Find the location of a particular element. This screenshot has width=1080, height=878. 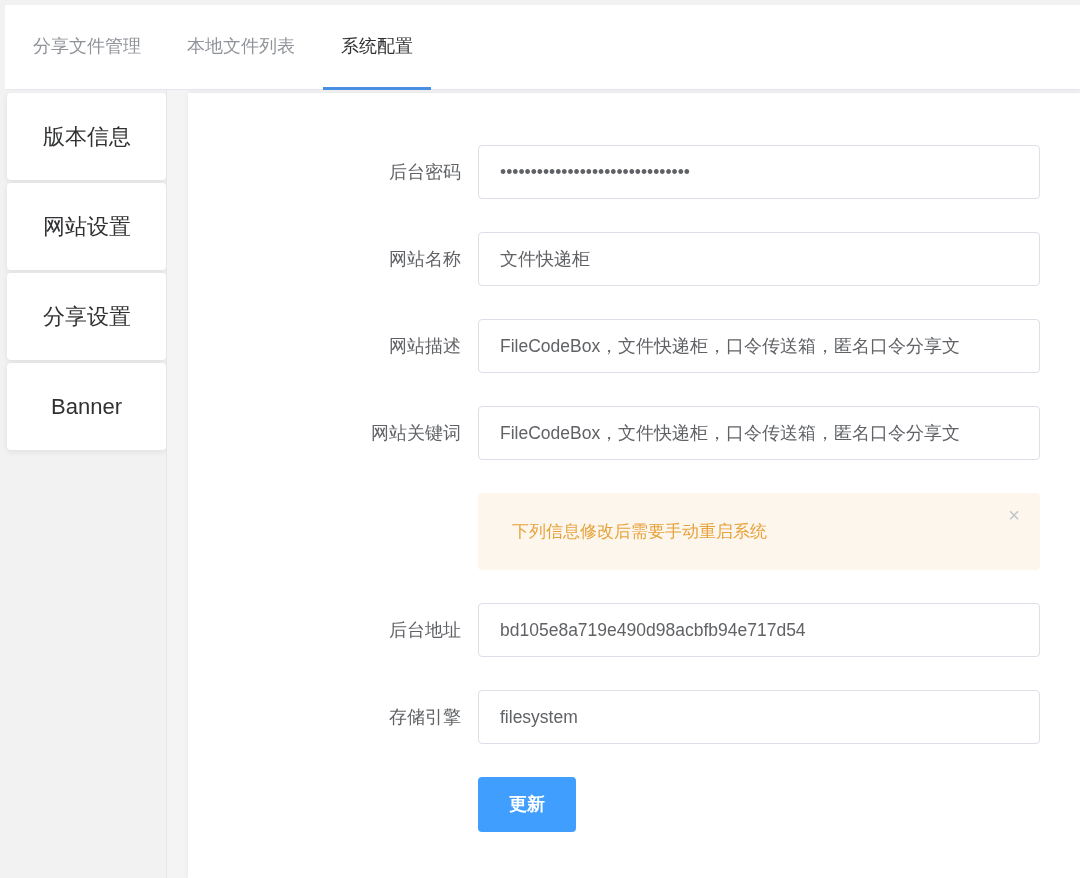

tab: 系统配置 is located at coordinates (377, 47).